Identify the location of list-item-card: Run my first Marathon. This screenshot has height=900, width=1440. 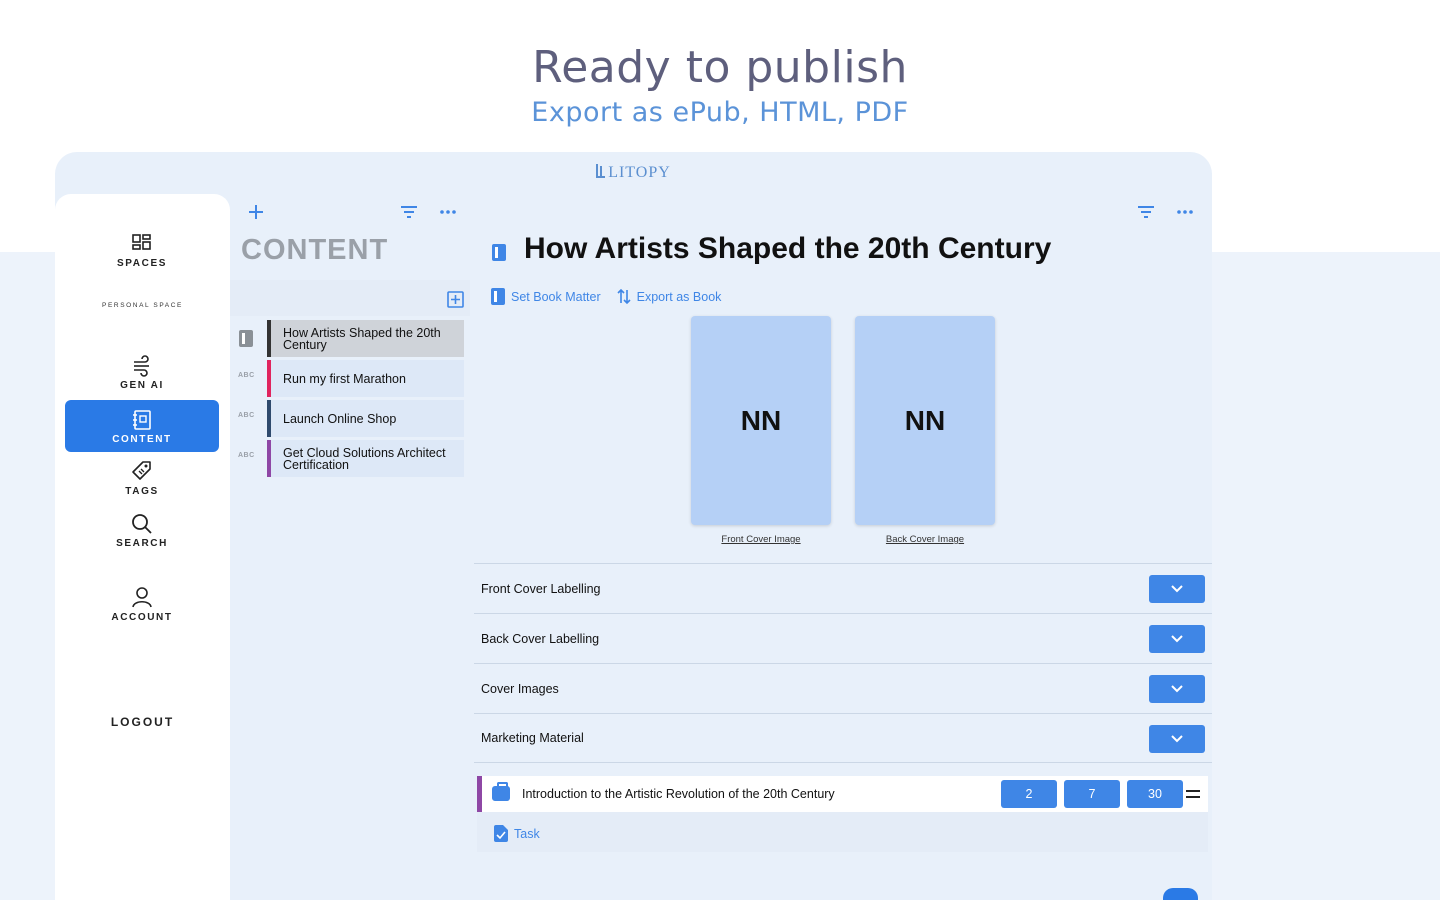
(365, 378).